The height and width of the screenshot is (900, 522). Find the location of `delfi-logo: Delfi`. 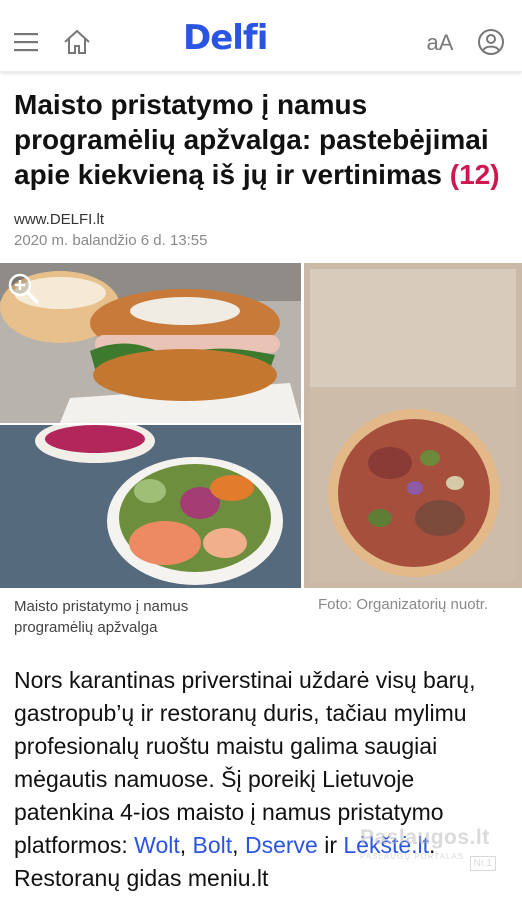

delfi-logo: Delfi is located at coordinates (225, 38).